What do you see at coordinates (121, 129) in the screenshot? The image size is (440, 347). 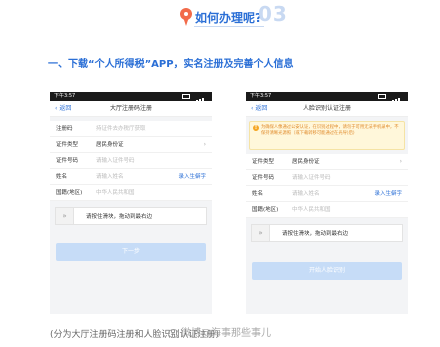 I see `registration-code-input: 持证件去办税厅获取` at bounding box center [121, 129].